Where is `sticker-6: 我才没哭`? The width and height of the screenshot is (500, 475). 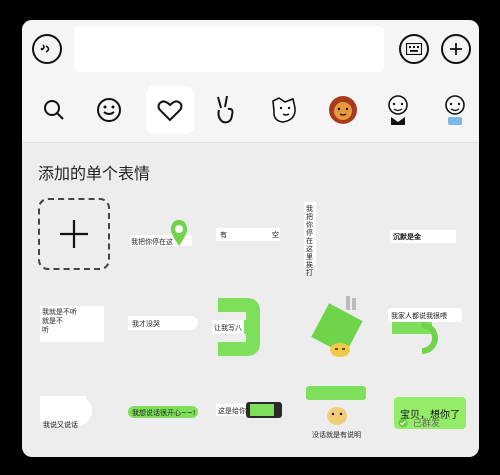
sticker-6: 我才没哭 is located at coordinates (168, 336).